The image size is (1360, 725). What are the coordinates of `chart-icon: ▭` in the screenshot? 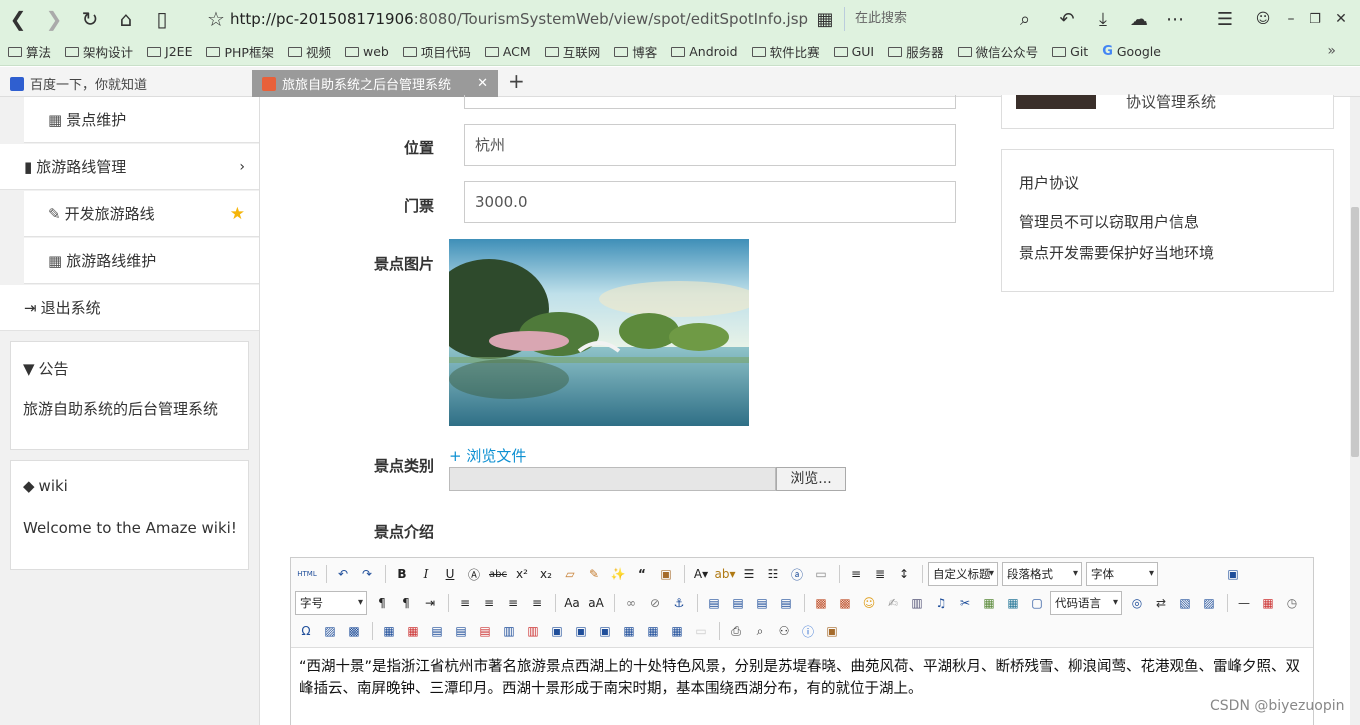 It's located at (701, 631).